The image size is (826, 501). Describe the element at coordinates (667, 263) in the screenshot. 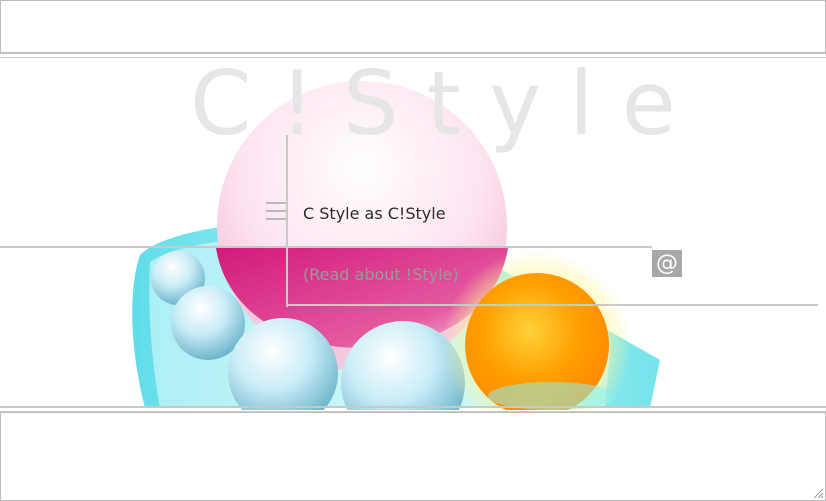

I see `email-button: @` at that location.